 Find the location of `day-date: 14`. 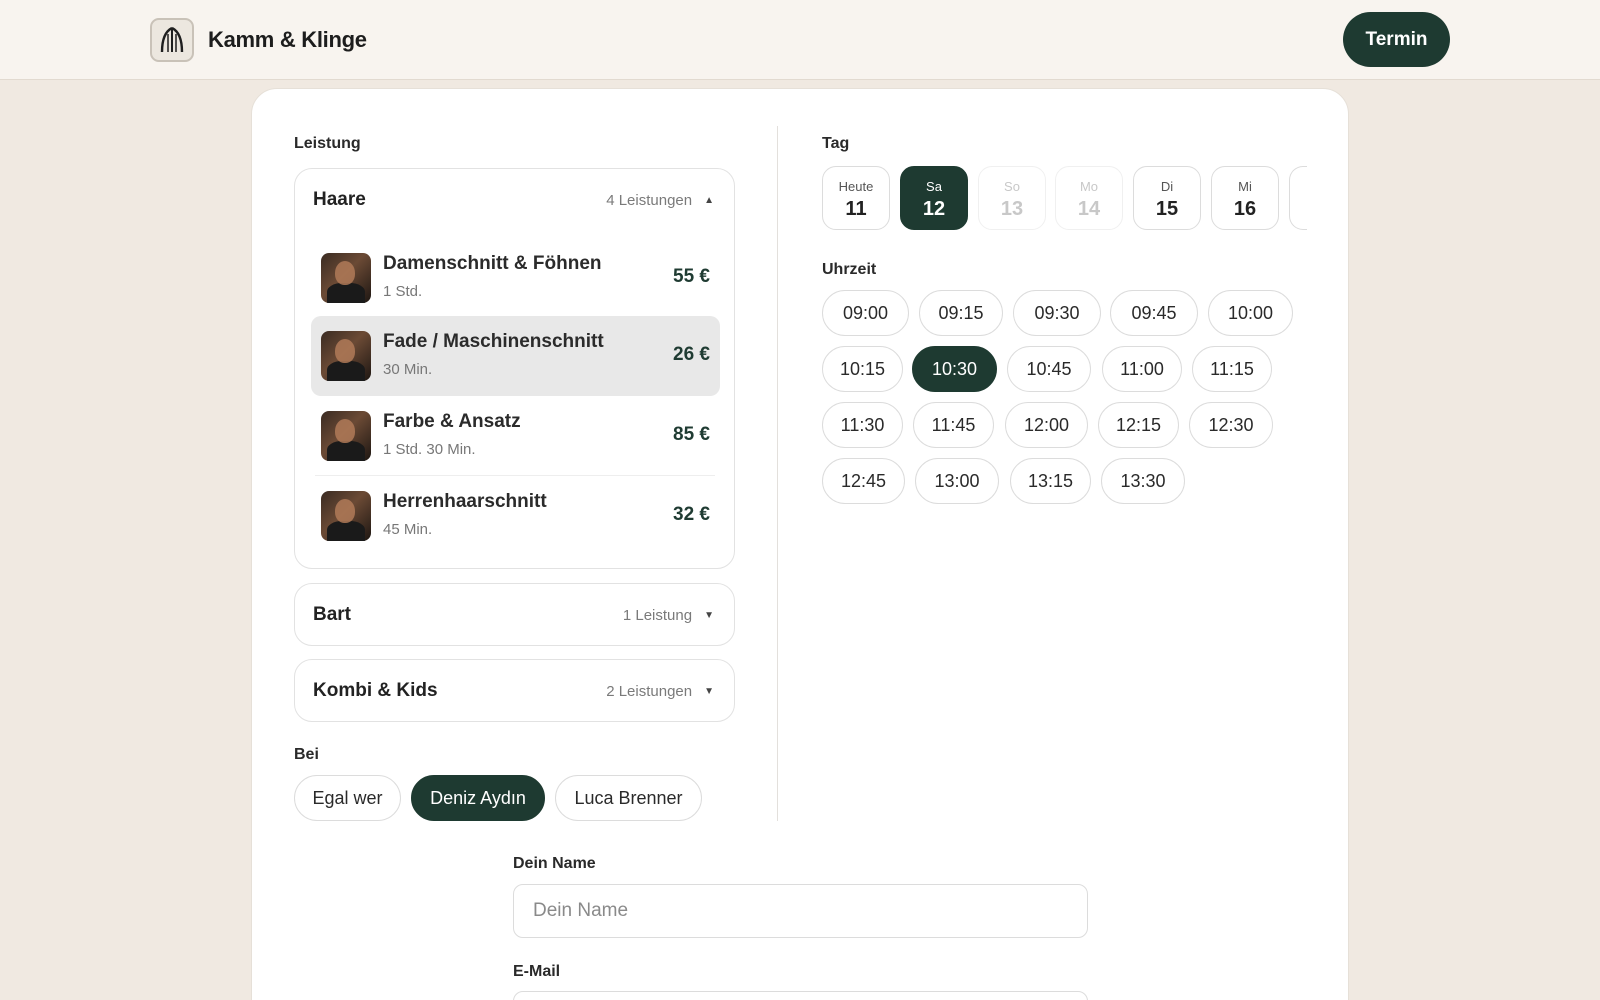

day-date: 14 is located at coordinates (1089, 209).